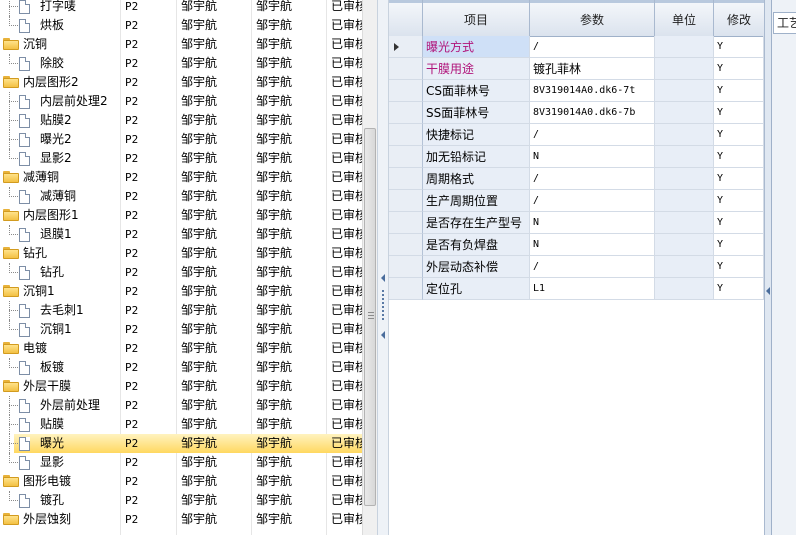  I want to click on item-cell: 是否存在生产型号, so click(476, 223).